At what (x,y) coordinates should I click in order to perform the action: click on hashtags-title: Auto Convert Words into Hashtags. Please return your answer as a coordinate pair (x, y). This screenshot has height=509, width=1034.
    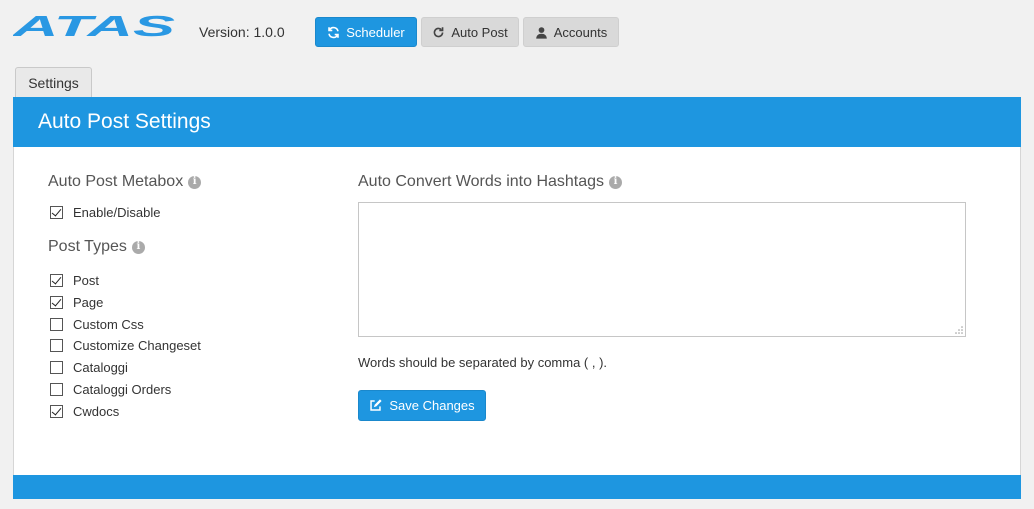
    Looking at the image, I should click on (481, 181).